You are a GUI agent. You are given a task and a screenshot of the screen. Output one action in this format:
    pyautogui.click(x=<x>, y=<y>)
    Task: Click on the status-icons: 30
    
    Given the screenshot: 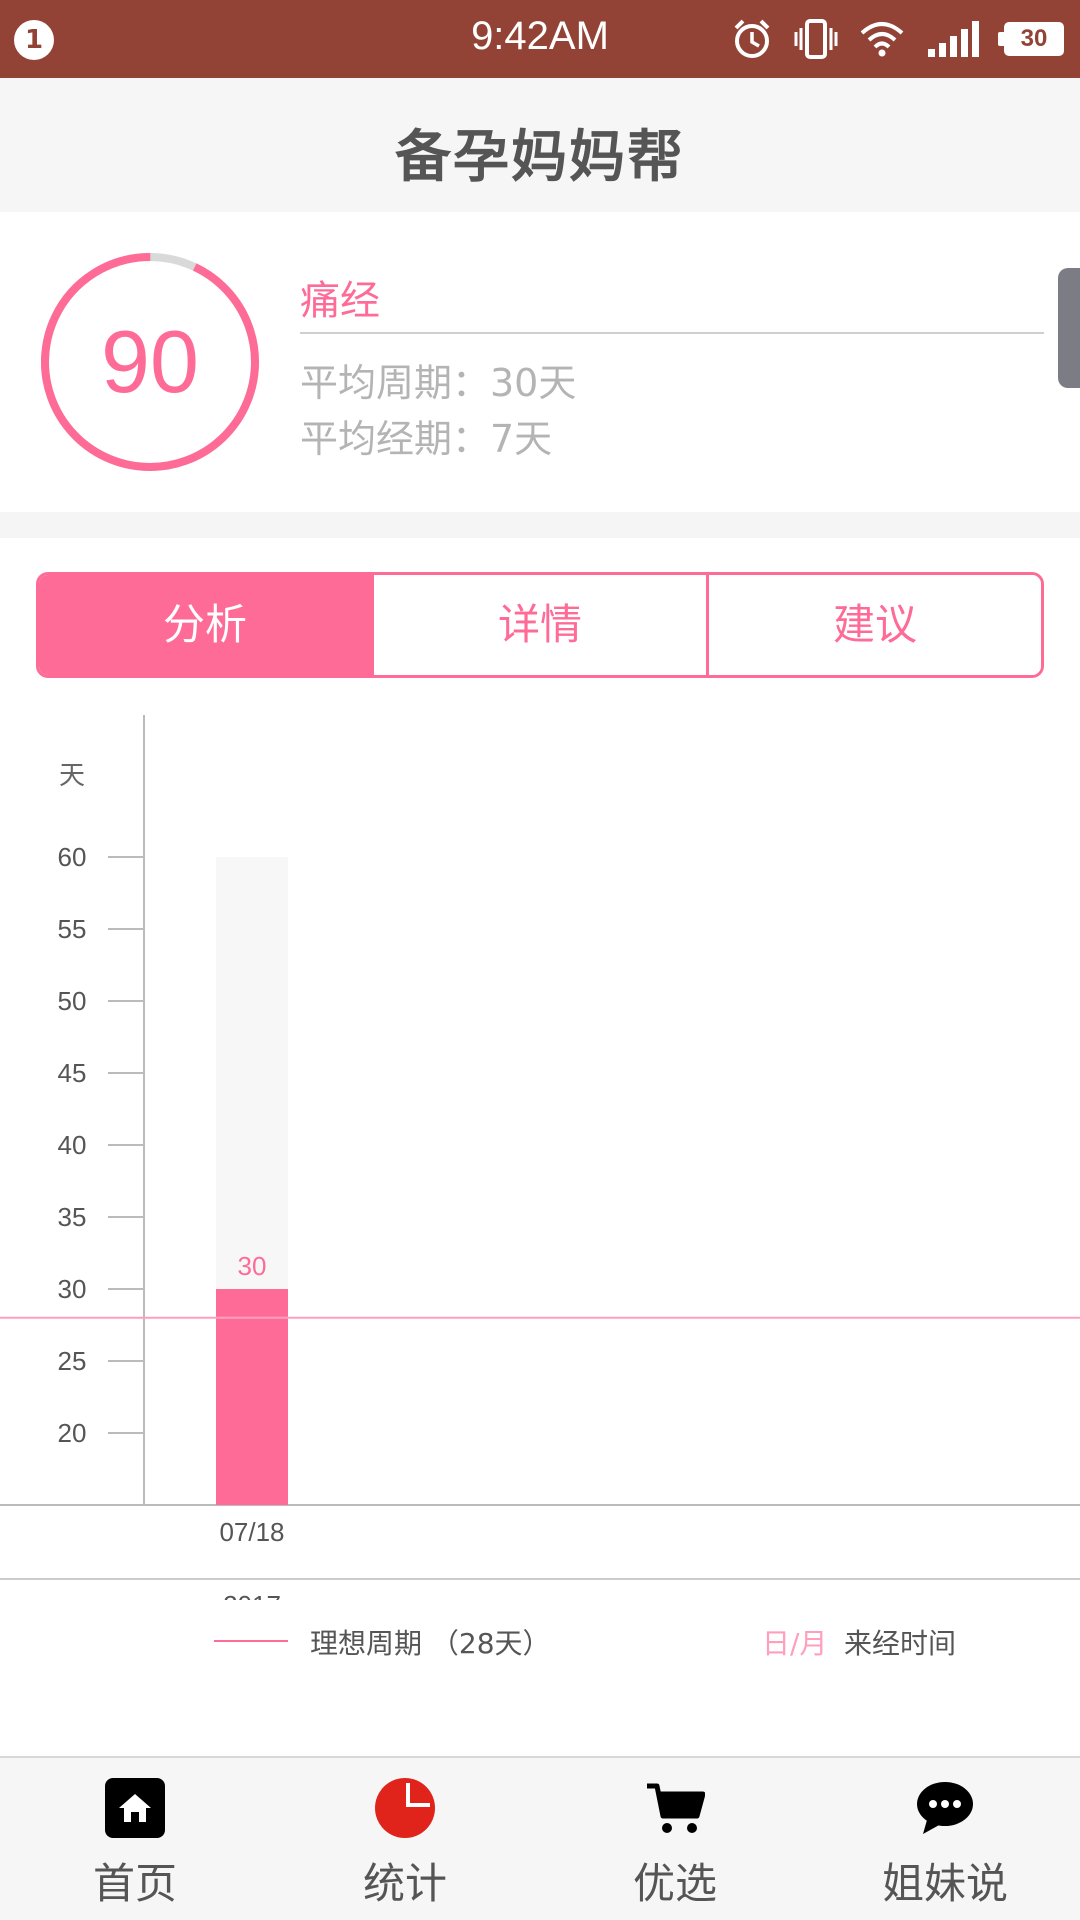 What is the action you would take?
    pyautogui.click(x=898, y=39)
    